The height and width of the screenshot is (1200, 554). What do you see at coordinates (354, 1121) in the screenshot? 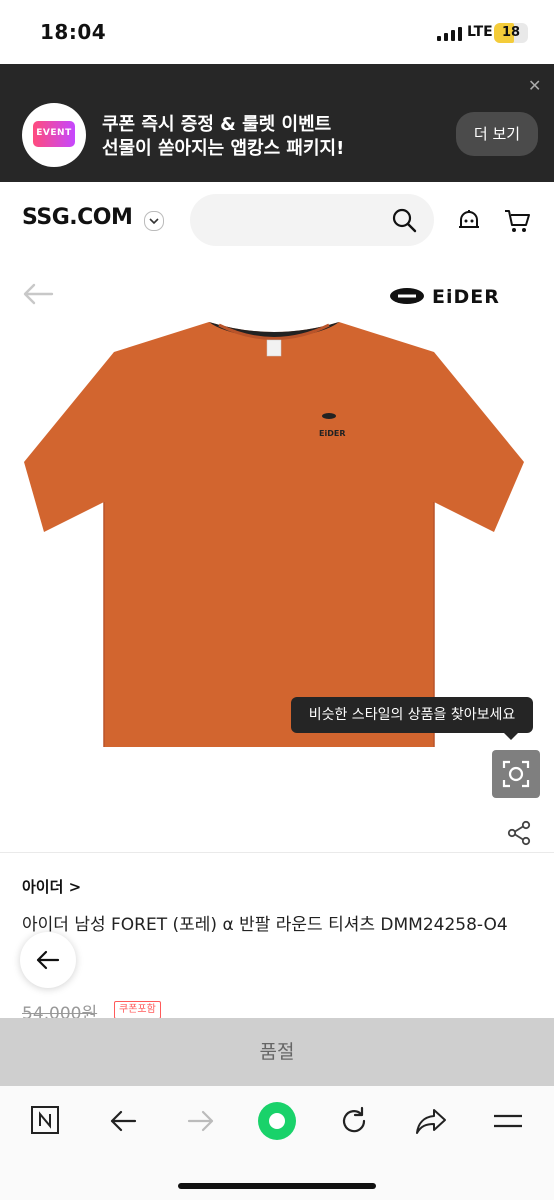
I see `reload-icon` at bounding box center [354, 1121].